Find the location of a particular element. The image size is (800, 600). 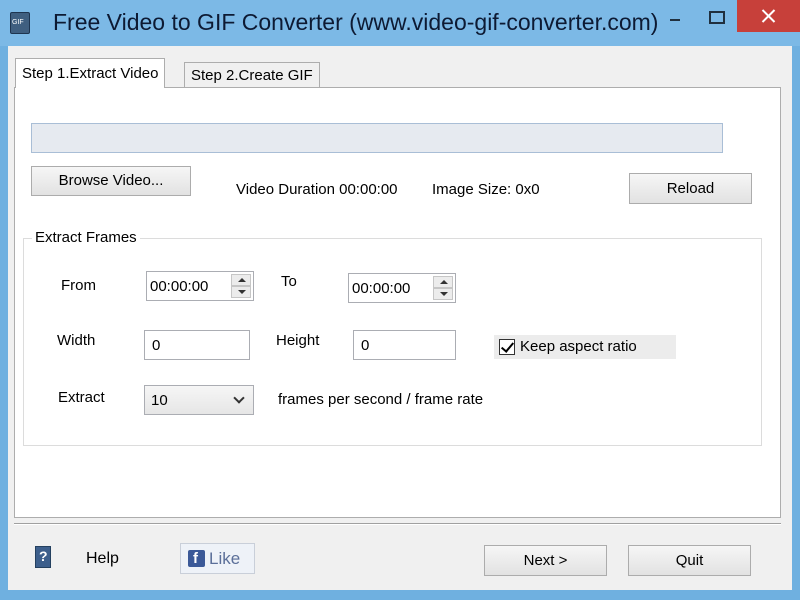

chevron-down-icon is located at coordinates (239, 398).